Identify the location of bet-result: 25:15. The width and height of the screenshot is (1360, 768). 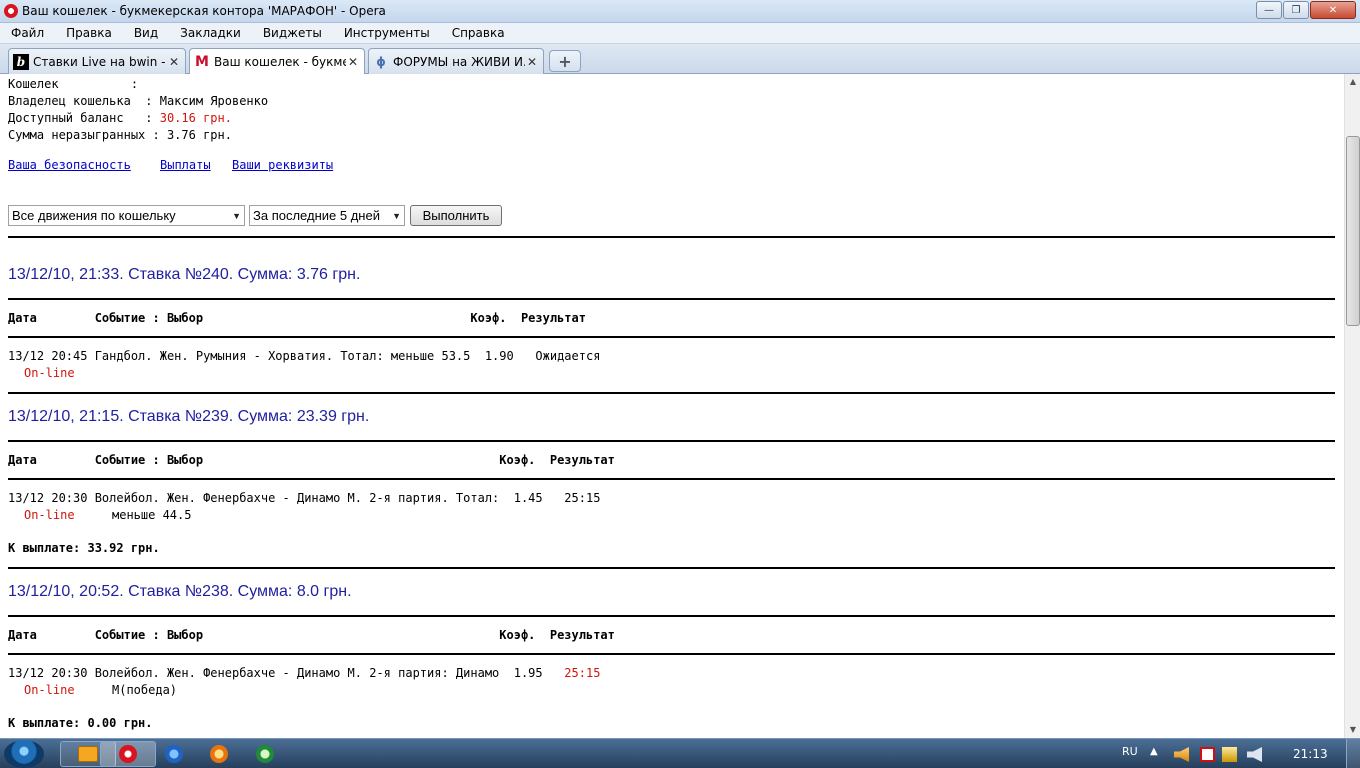
(582, 673).